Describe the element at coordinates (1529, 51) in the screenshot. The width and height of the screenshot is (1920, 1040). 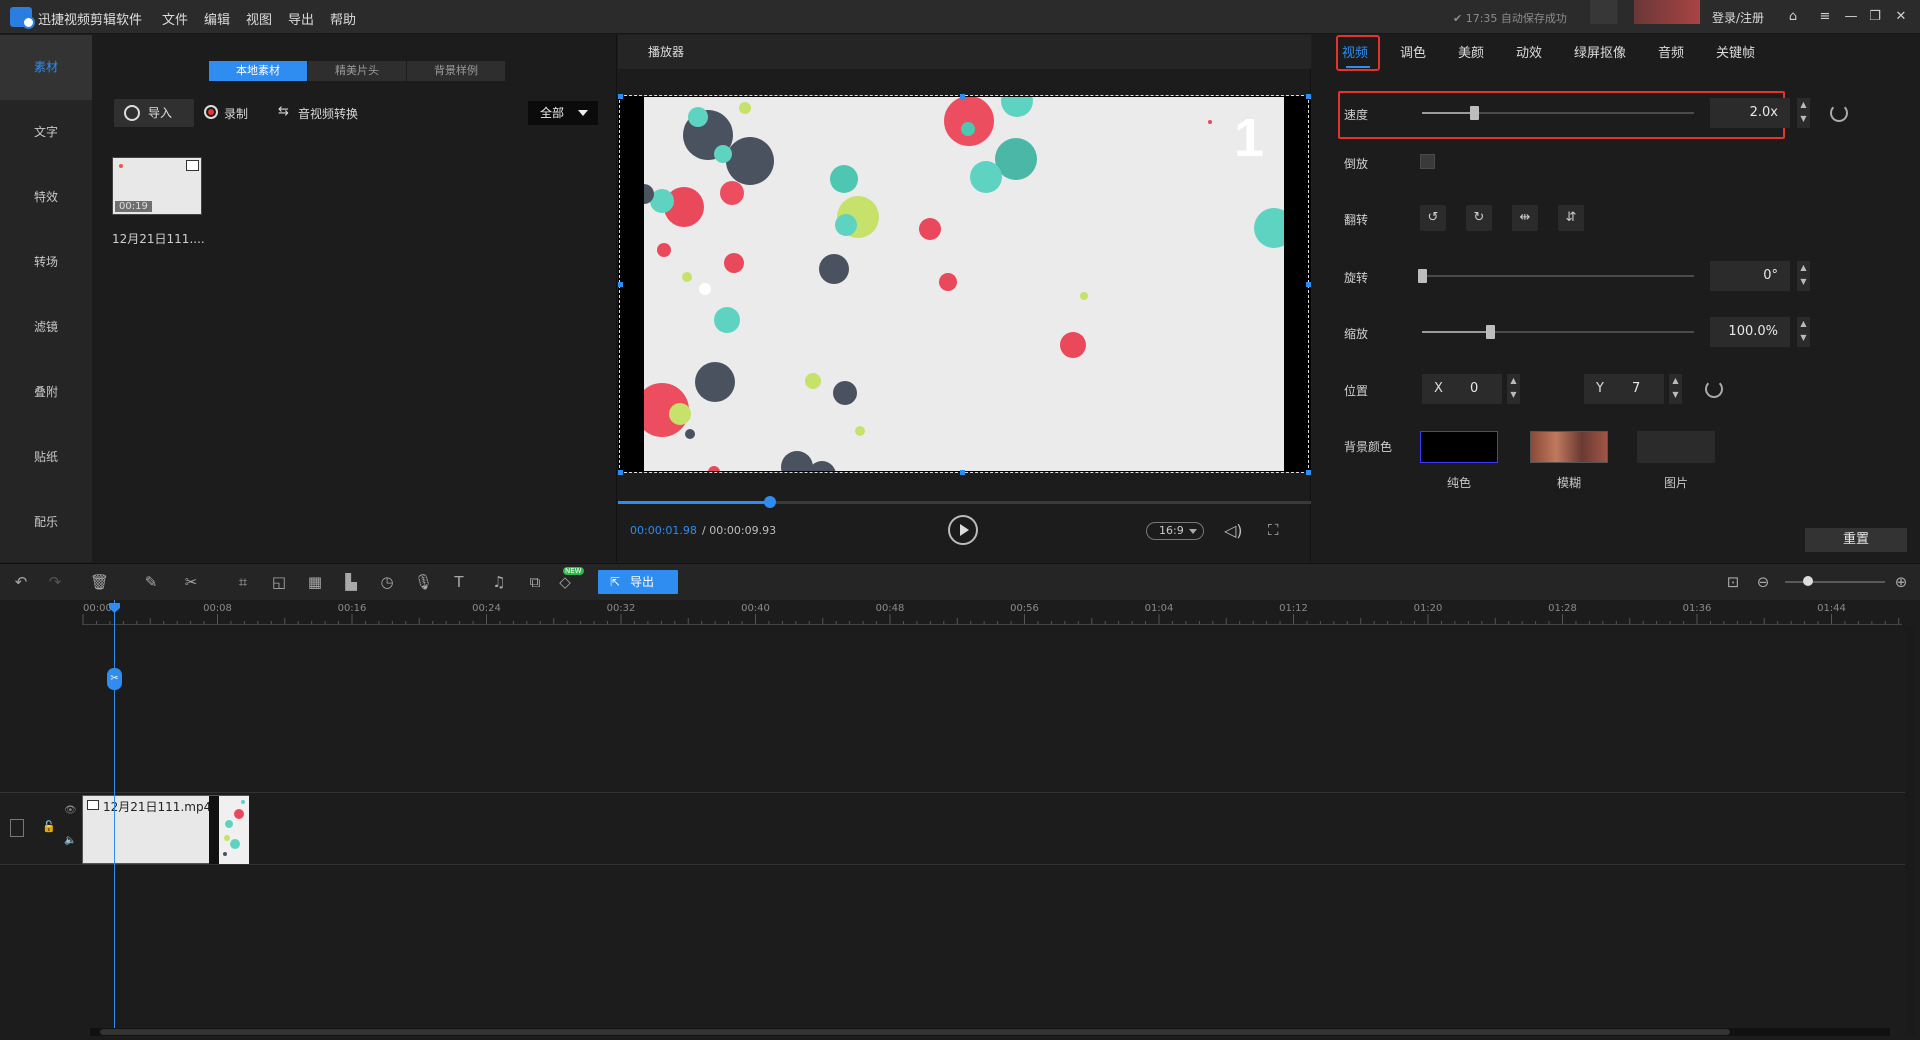
I see `tab-motion: 动效` at that location.